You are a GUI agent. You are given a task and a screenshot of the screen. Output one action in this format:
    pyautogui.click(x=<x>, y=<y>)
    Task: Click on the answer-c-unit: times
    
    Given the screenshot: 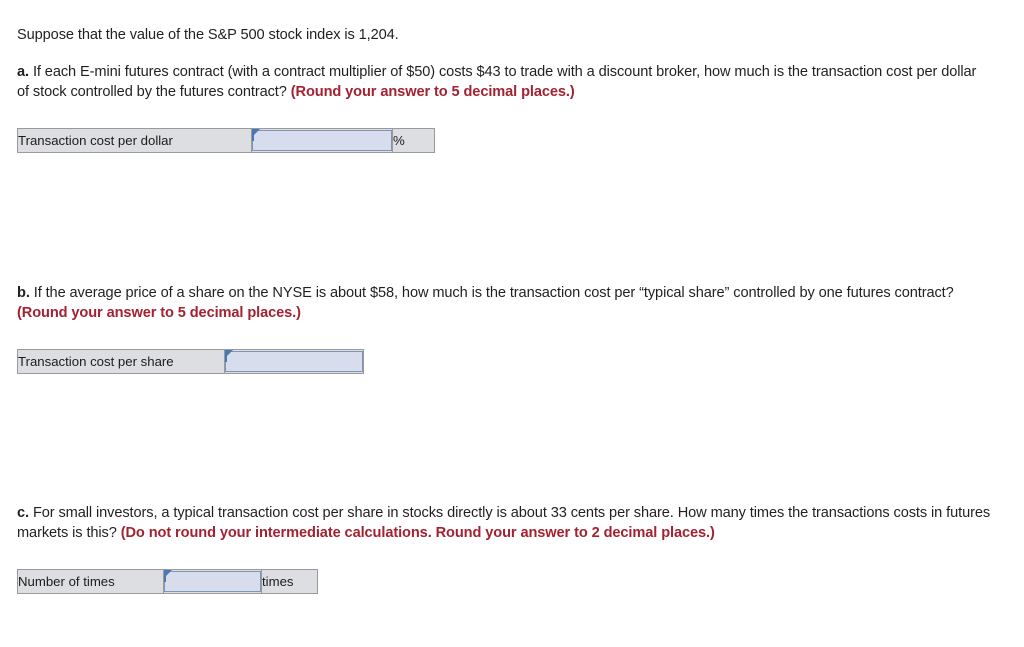 What is the action you would take?
    pyautogui.click(x=289, y=581)
    